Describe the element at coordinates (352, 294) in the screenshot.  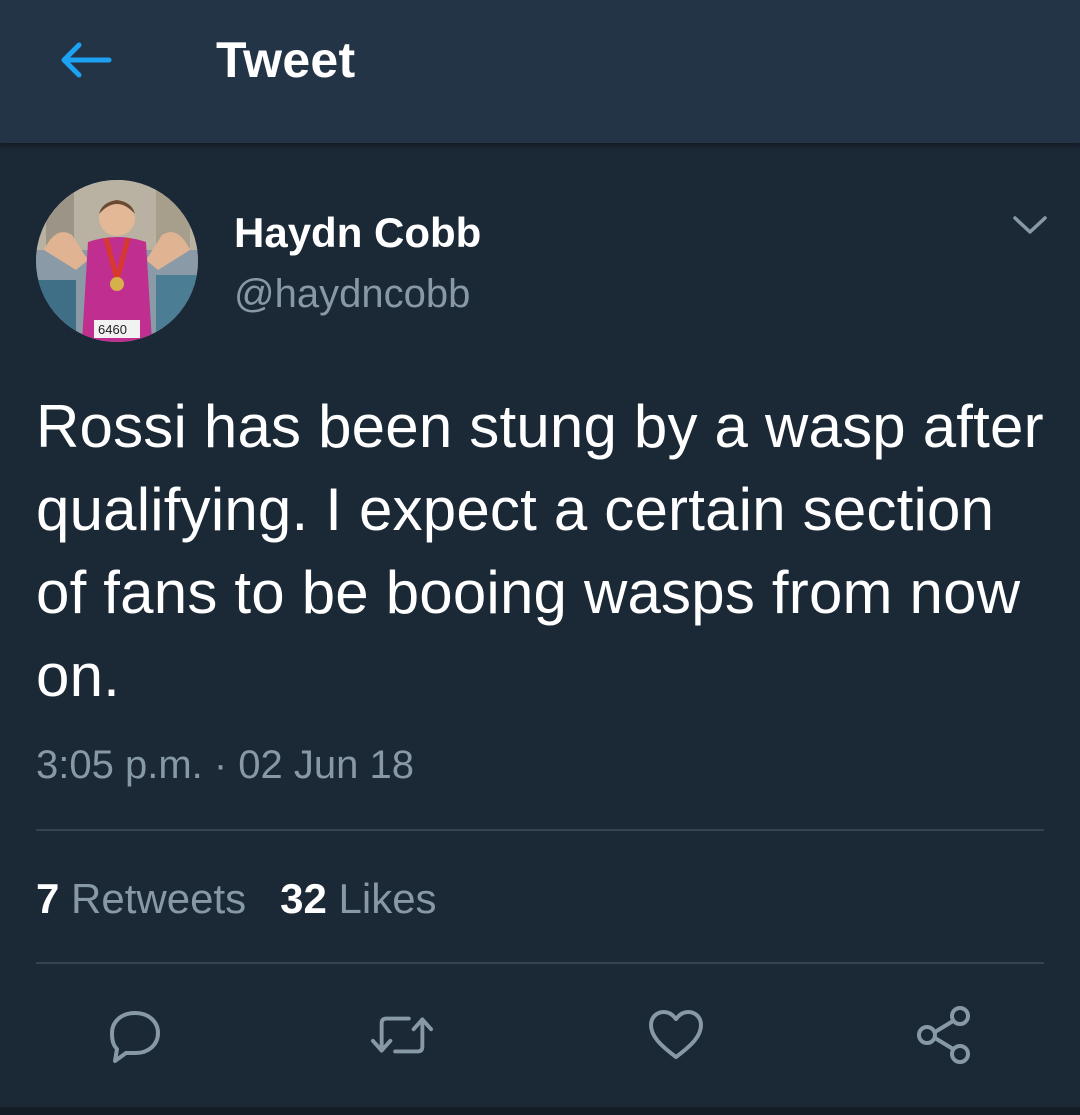
I see `author-handle: @haydncobb` at that location.